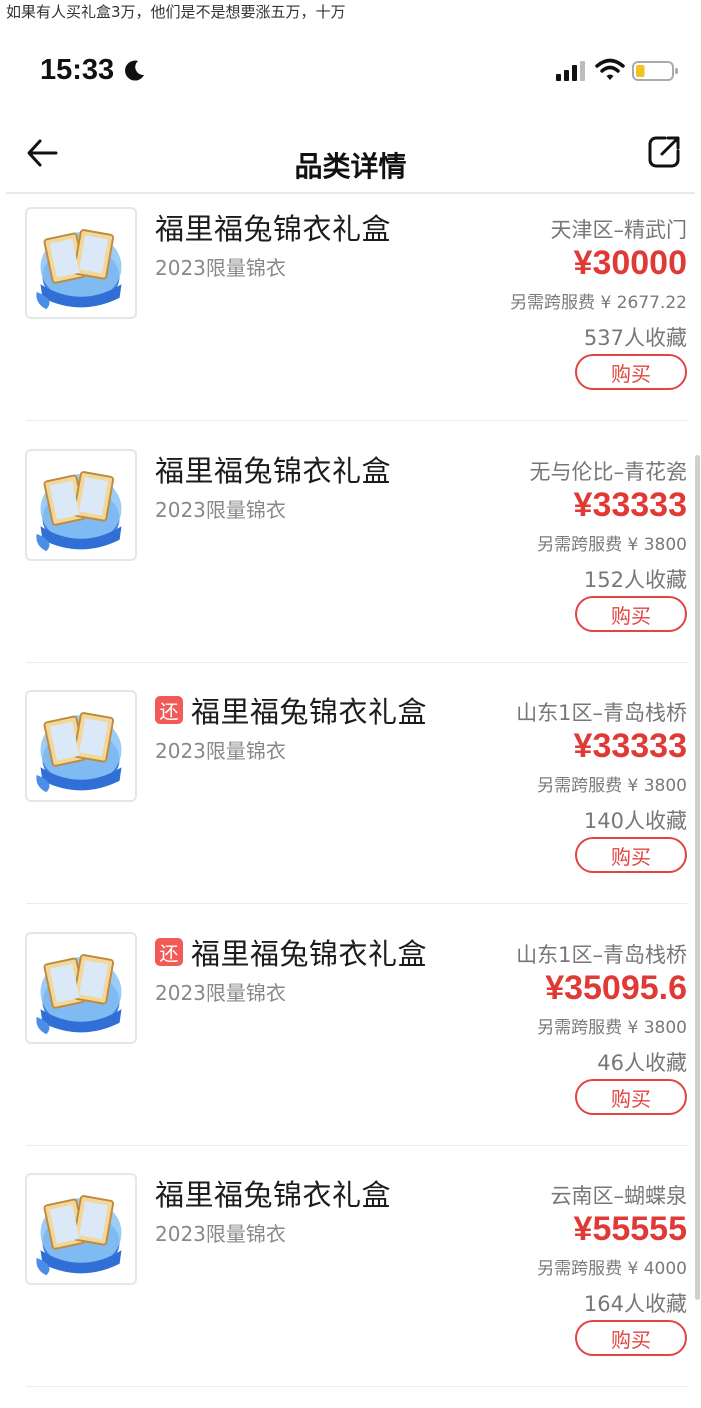  What do you see at coordinates (642, 1063) in the screenshot?
I see `favorite-count: 46人收藏` at bounding box center [642, 1063].